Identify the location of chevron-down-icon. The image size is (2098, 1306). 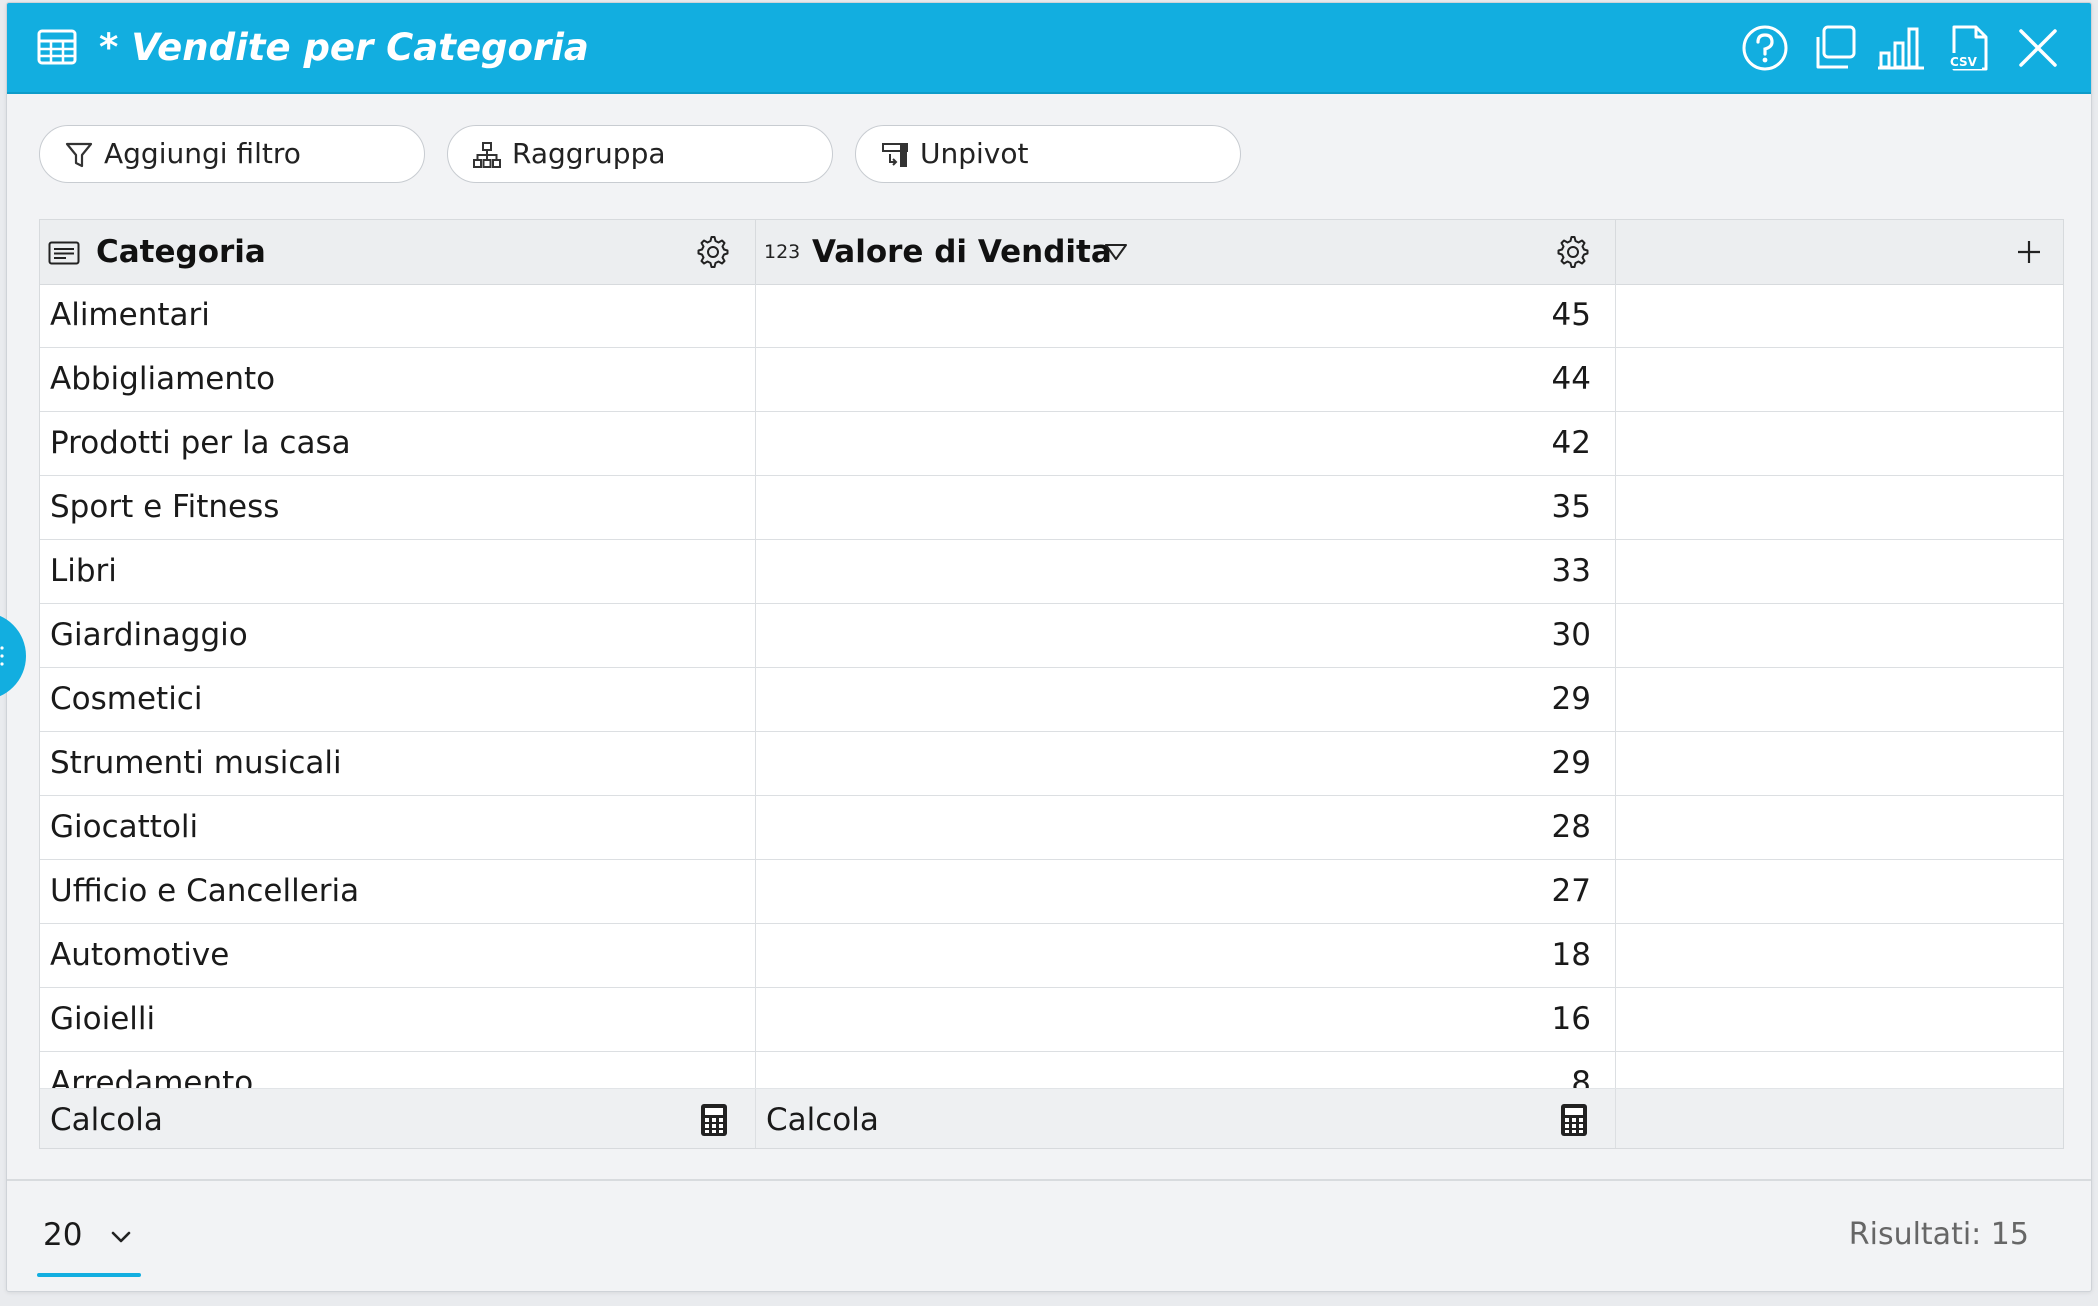
(121, 1237).